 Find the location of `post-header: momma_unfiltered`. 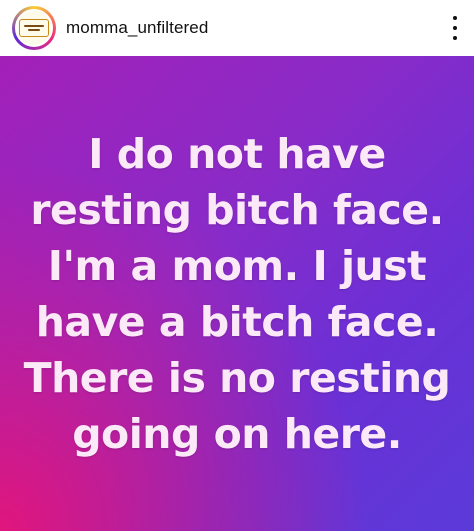

post-header: momma_unfiltered is located at coordinates (237, 28).